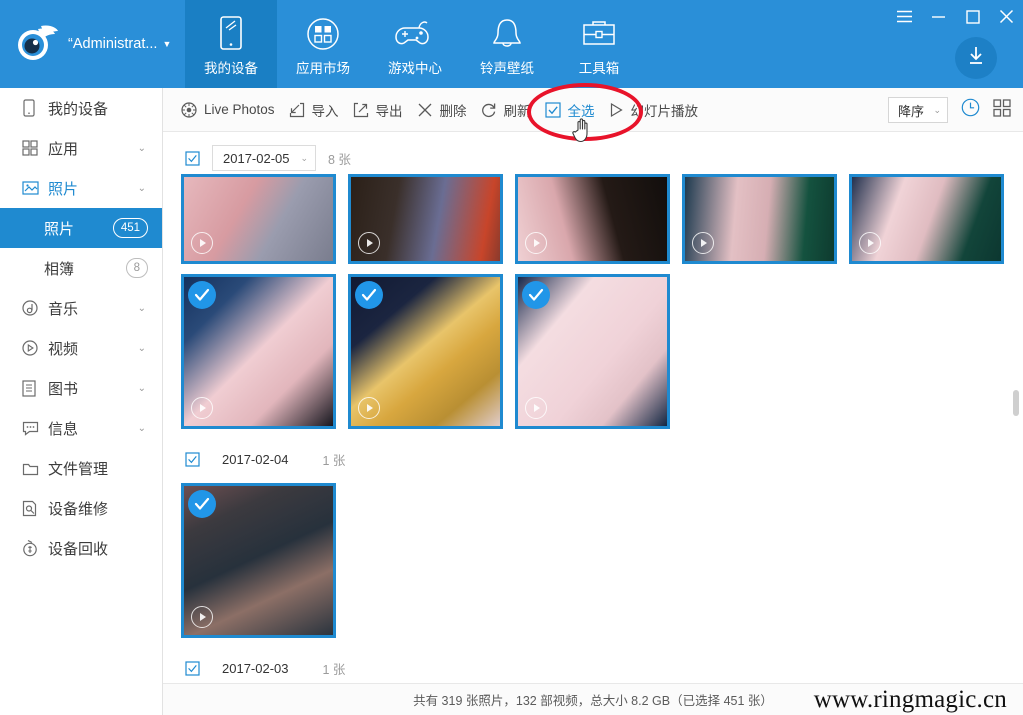 This screenshot has height=715, width=1023. I want to click on sidebar-item-label: 我的设备, so click(78, 109).